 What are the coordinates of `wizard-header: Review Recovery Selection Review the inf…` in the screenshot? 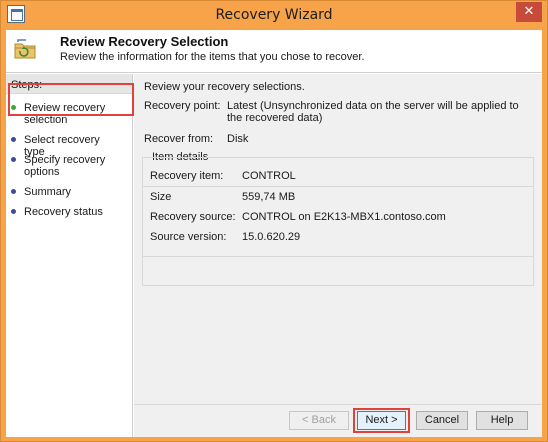 It's located at (274, 51).